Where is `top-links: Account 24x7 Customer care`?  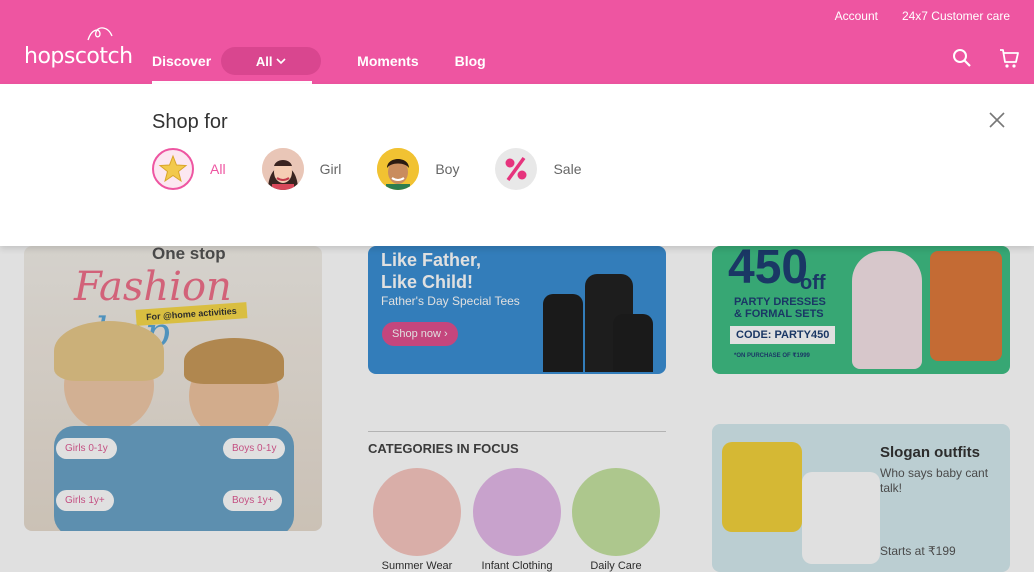 top-links: Account 24x7 Customer care is located at coordinates (922, 16).